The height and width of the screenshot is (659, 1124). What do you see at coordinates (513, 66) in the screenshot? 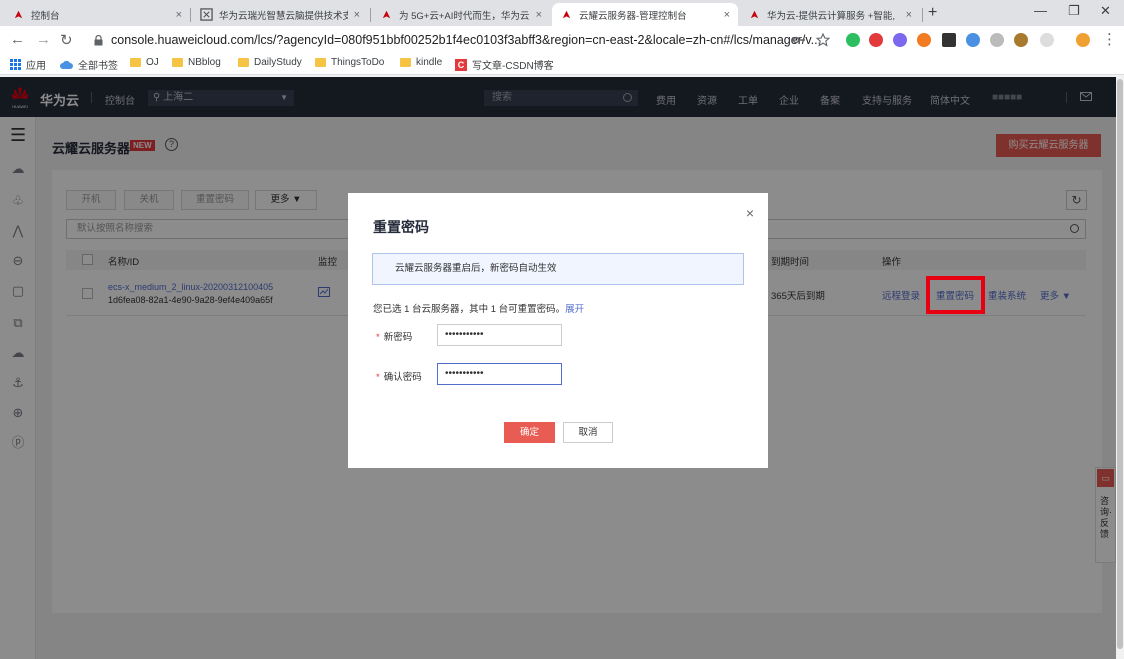
I see `bookmark-label: 写文章-CSDN博客` at bounding box center [513, 66].